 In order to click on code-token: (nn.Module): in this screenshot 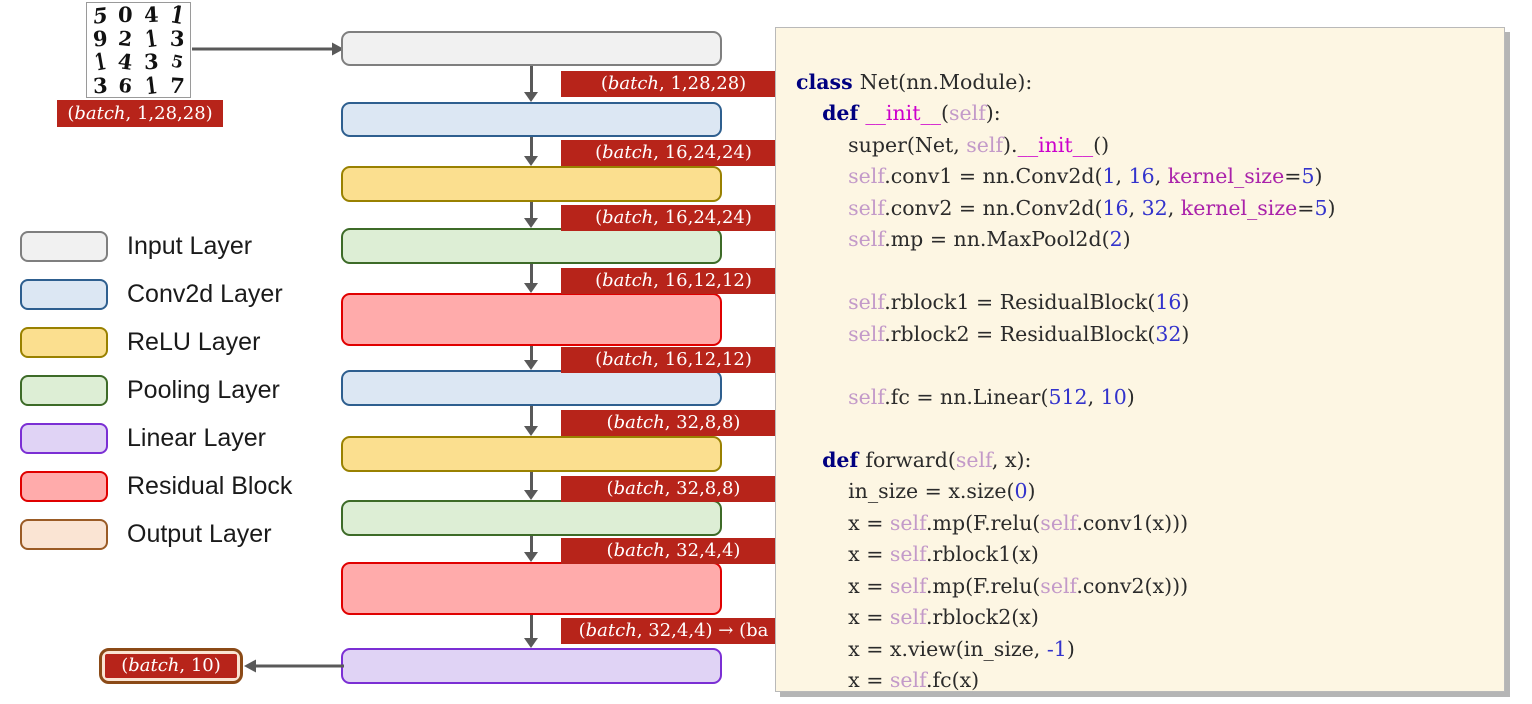, I will do `click(965, 81)`.